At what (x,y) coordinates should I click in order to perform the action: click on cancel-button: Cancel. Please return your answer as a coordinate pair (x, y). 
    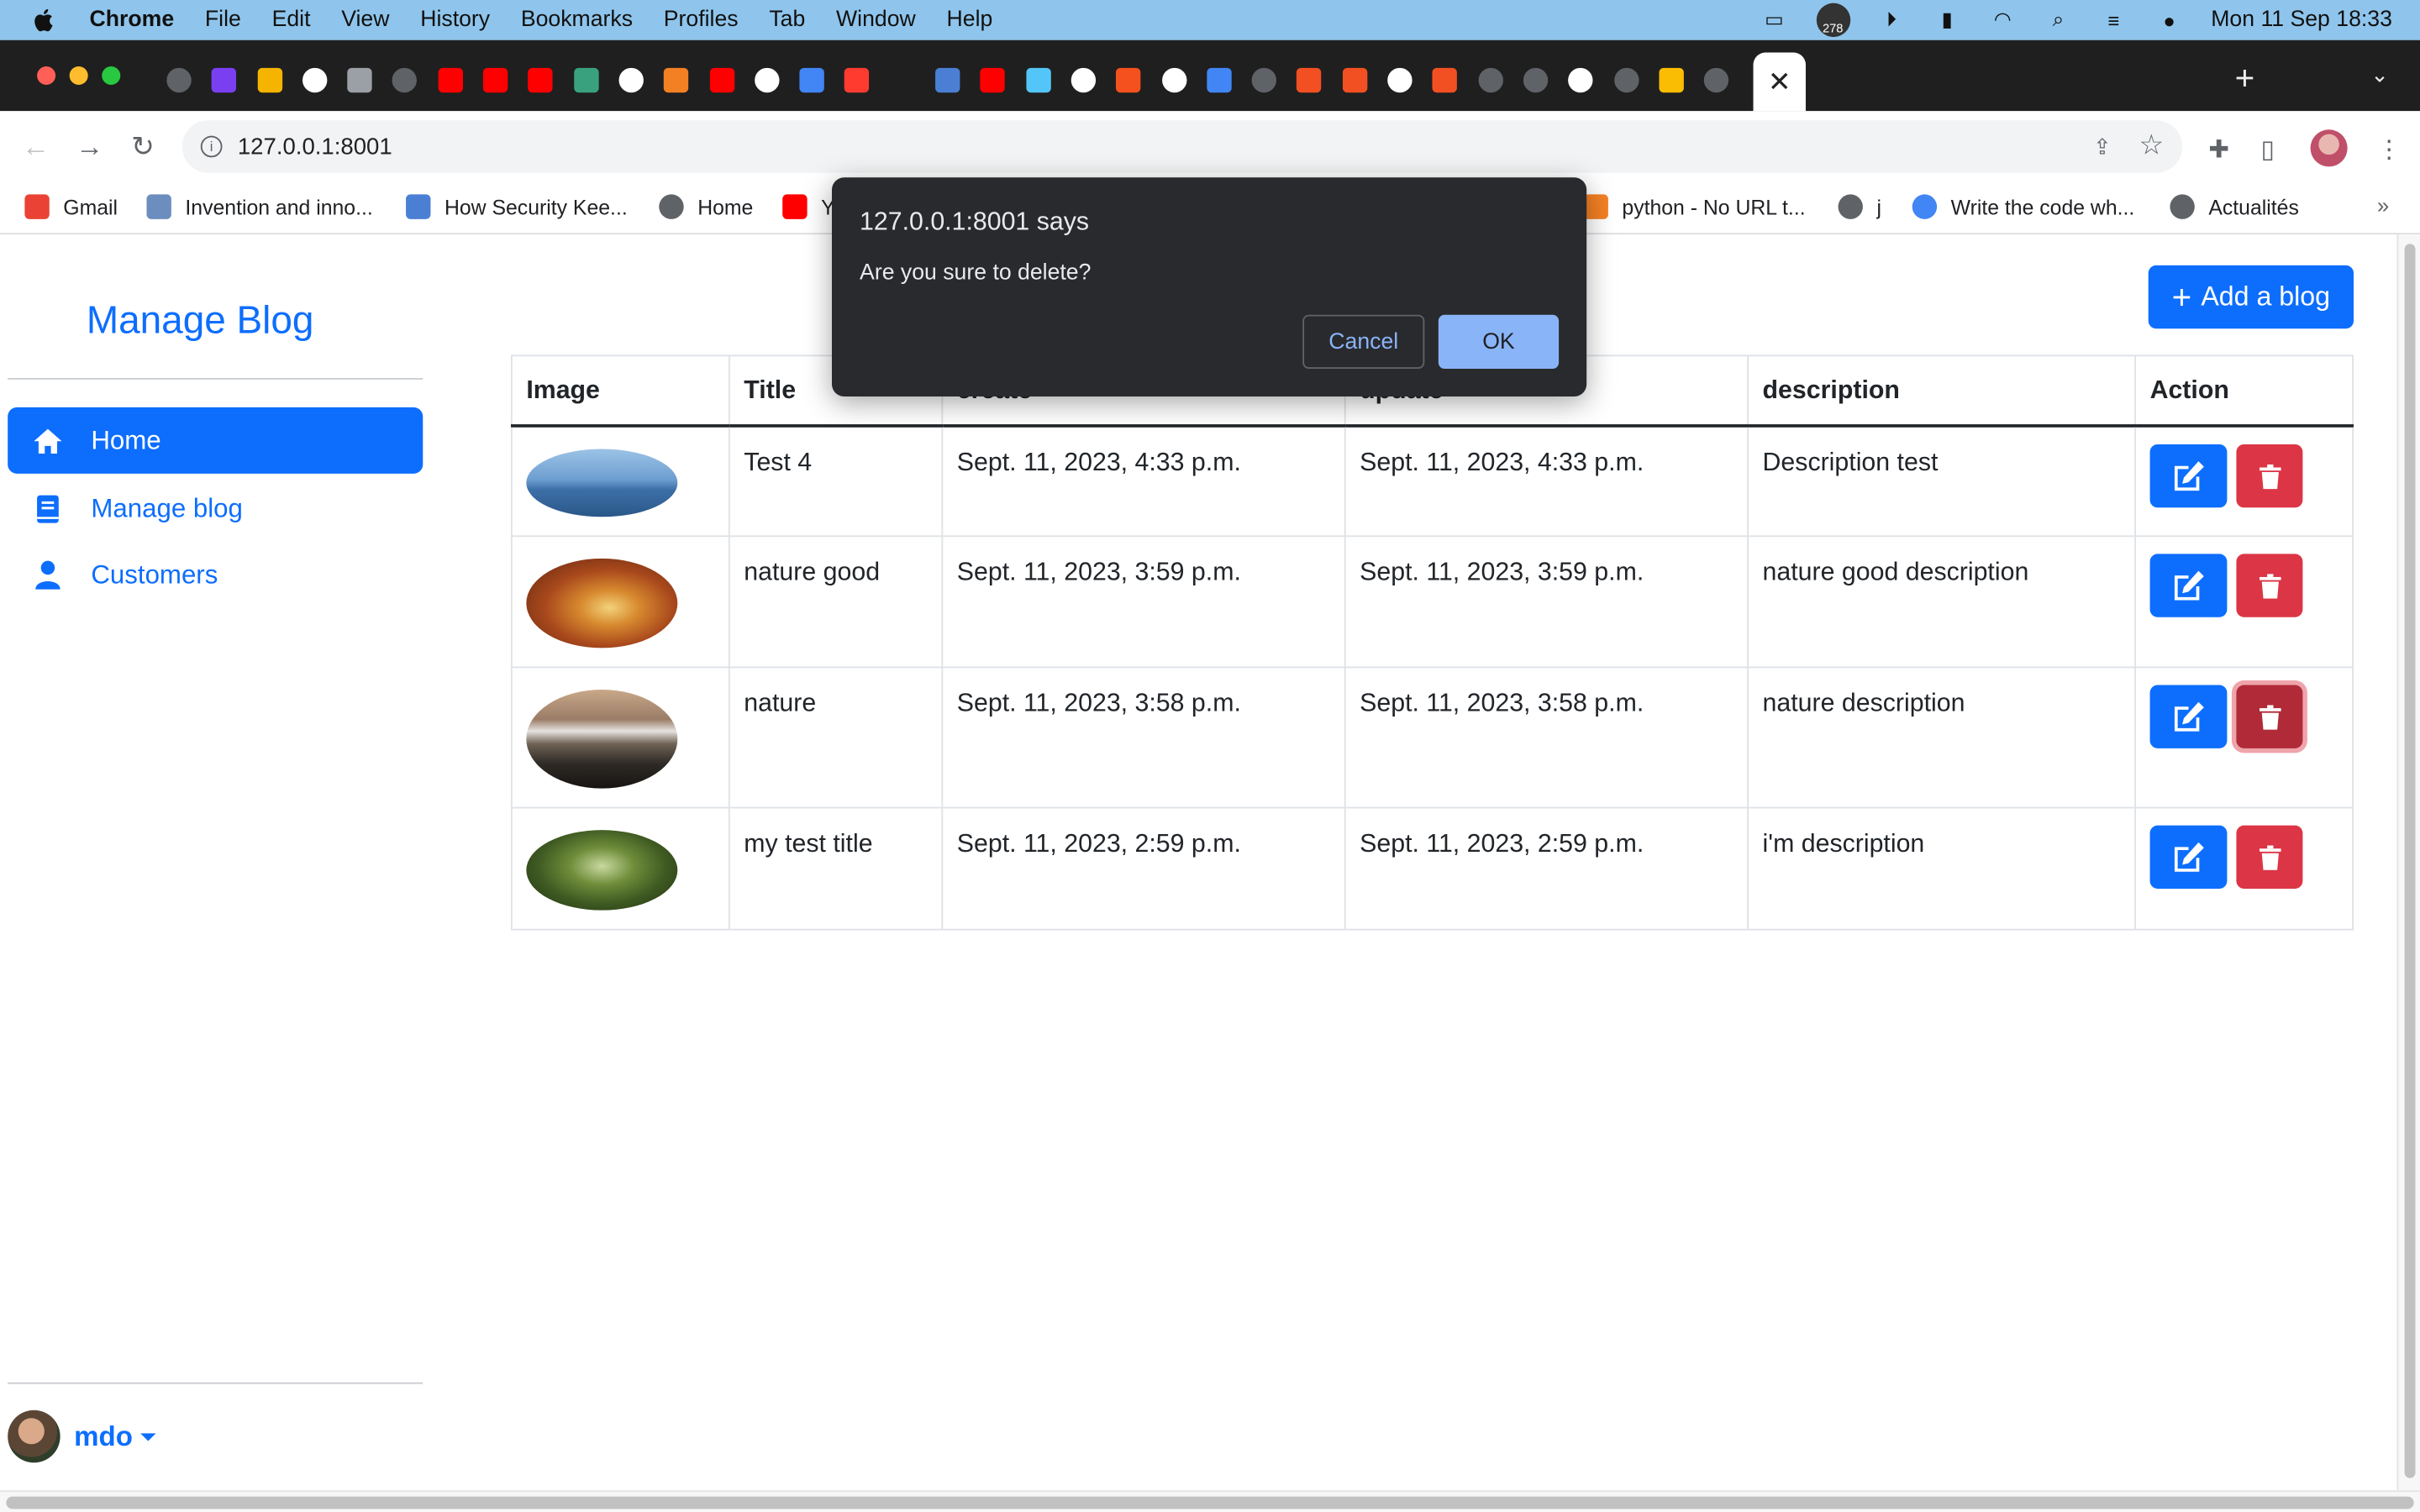
    Looking at the image, I should click on (1363, 341).